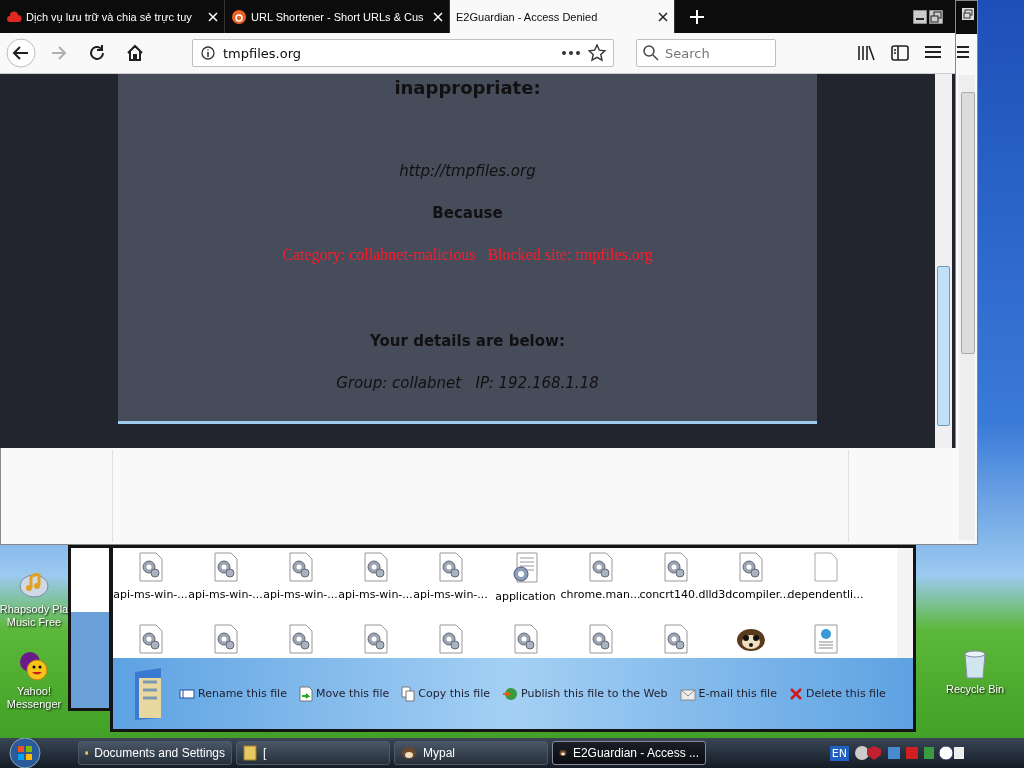  Describe the element at coordinates (239, 16) in the screenshot. I see `logo-icon` at that location.